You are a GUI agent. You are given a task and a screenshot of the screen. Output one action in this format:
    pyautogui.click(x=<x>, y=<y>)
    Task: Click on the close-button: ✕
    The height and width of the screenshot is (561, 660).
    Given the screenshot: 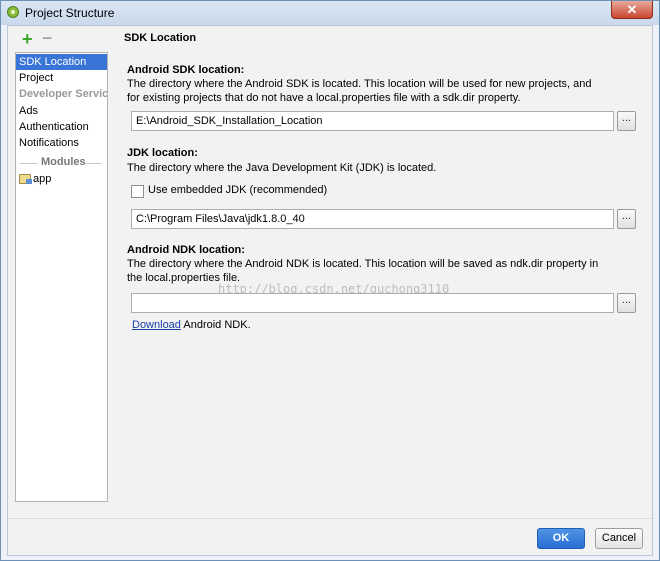 What is the action you would take?
    pyautogui.click(x=632, y=10)
    